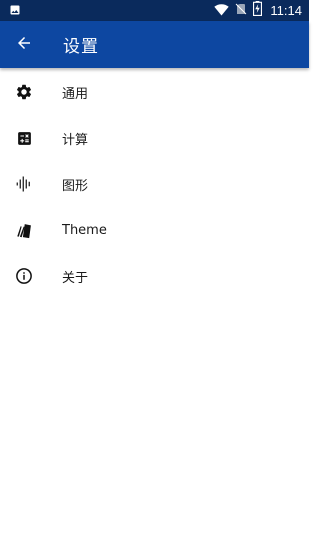 The image size is (320, 550). Describe the element at coordinates (241, 10) in the screenshot. I see `no-sim-icon` at that location.